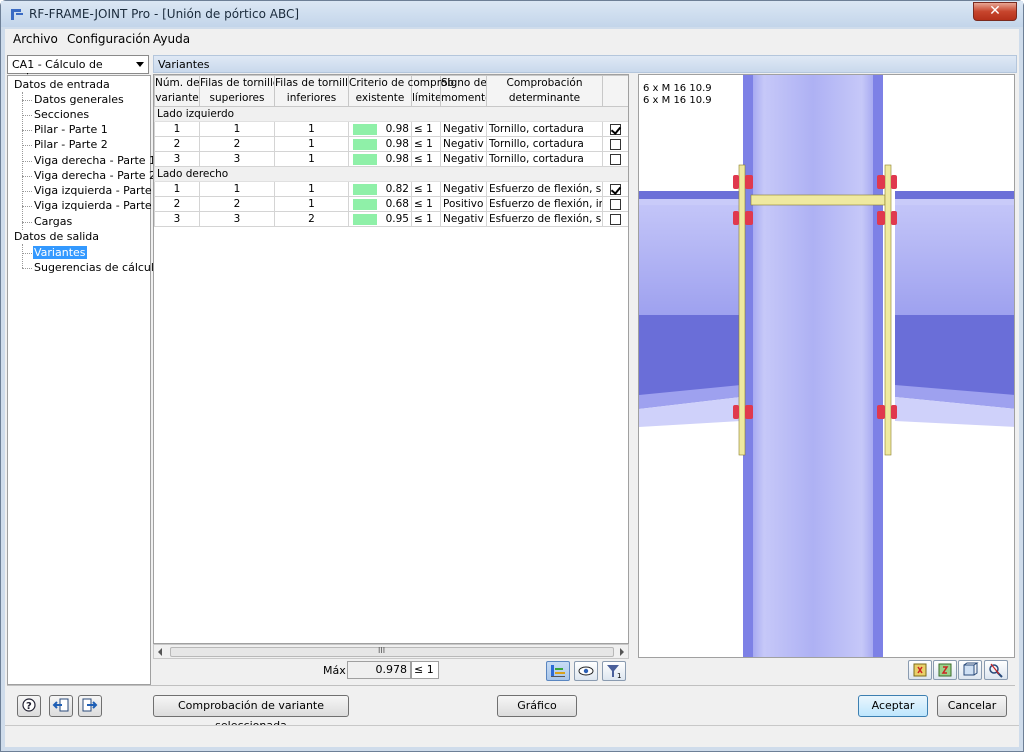 This screenshot has width=1024, height=752. I want to click on scroll-left-icon, so click(160, 652).